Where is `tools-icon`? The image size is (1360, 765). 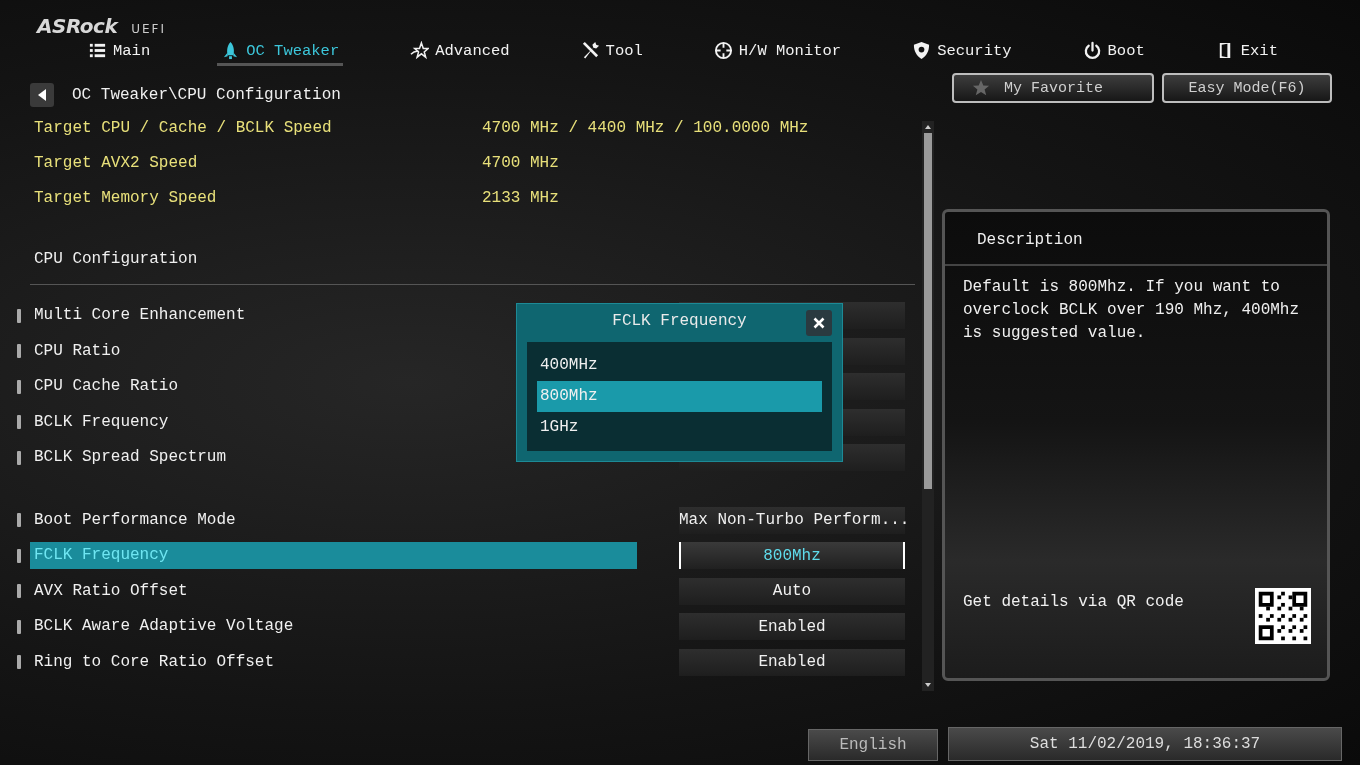
tools-icon is located at coordinates (590, 50).